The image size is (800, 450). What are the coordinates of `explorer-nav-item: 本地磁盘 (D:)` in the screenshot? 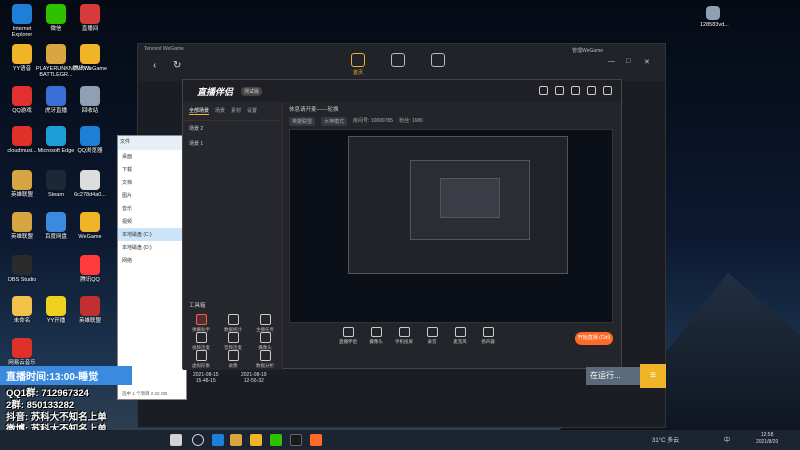 It's located at (152, 247).